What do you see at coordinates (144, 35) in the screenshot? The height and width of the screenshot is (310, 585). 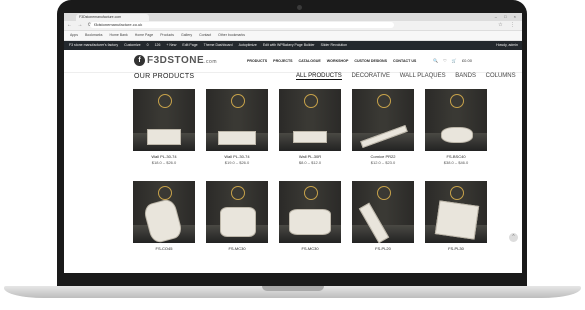 I see `bookmark-item: Home Page` at bounding box center [144, 35].